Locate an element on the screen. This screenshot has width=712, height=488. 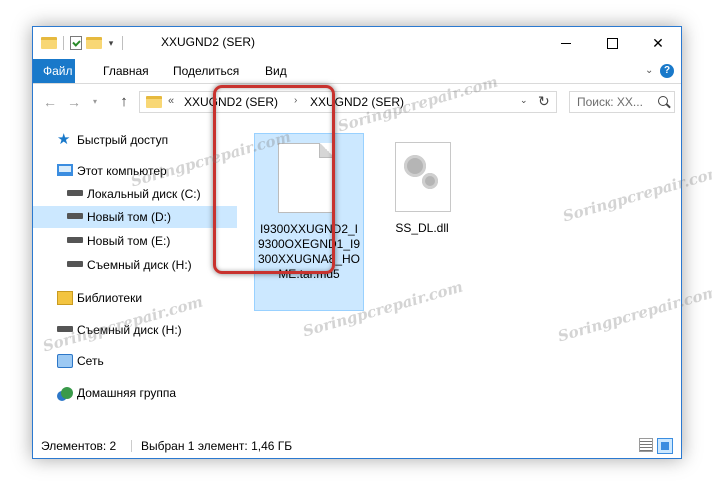
maximize-button is located at coordinates (612, 43).